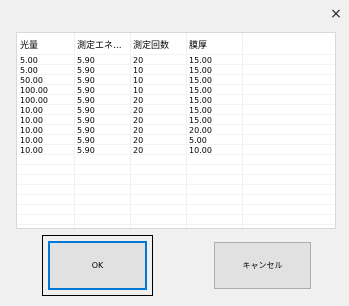 The image size is (349, 306). Describe the element at coordinates (47, 46) in the screenshot. I see `column-header-light-amount: 光量` at that location.